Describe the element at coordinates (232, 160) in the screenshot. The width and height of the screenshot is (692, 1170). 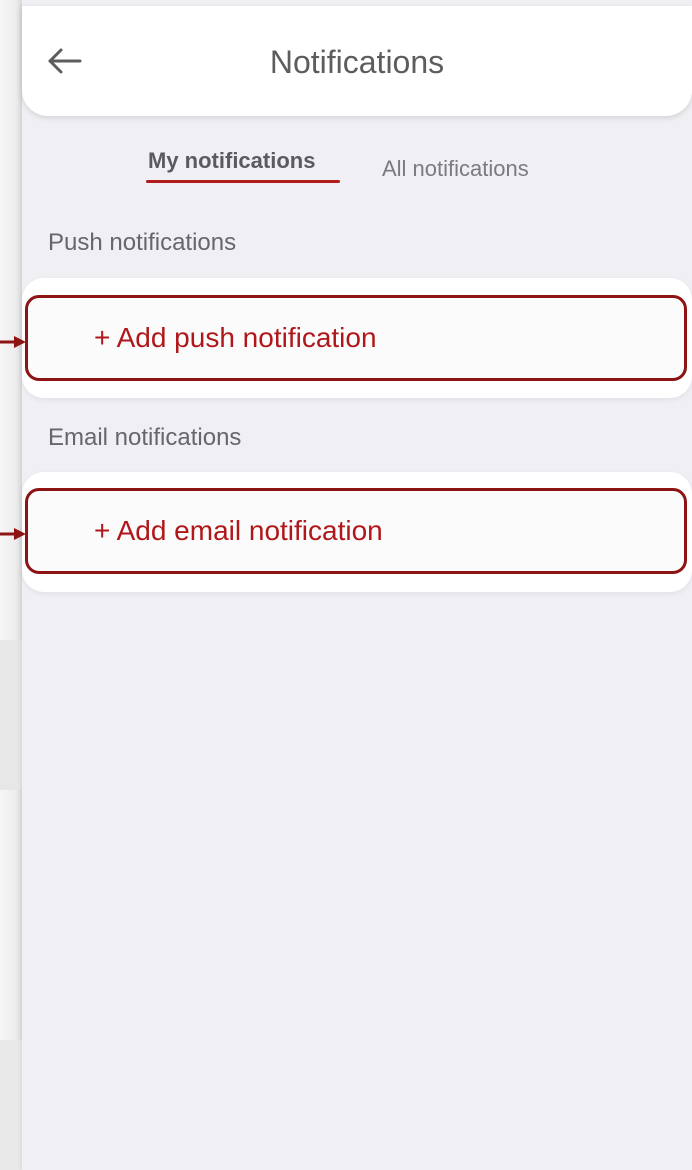
I see `tab-label: My notifications` at that location.